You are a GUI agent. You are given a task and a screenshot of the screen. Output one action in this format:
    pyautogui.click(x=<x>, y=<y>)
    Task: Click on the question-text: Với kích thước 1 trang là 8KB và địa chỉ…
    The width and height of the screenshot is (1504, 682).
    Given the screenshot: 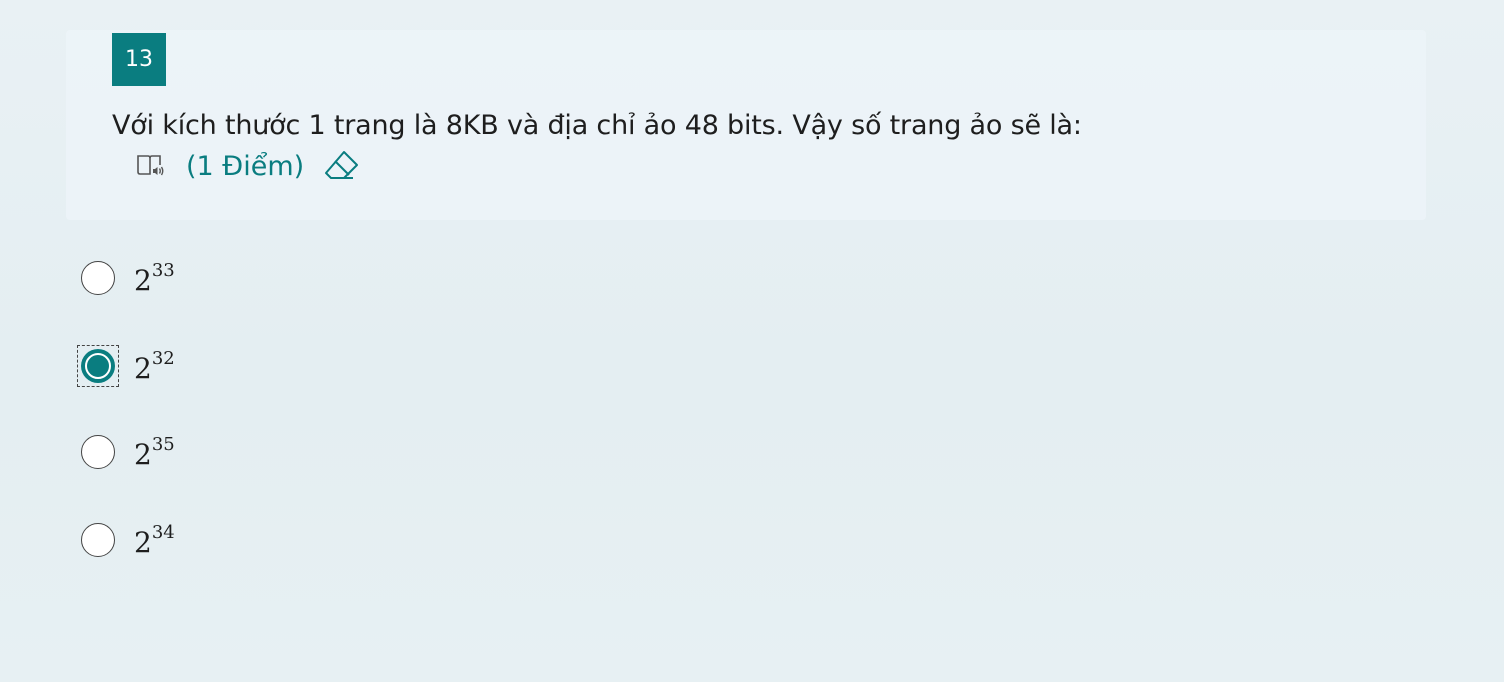 What is the action you would take?
    pyautogui.click(x=597, y=125)
    